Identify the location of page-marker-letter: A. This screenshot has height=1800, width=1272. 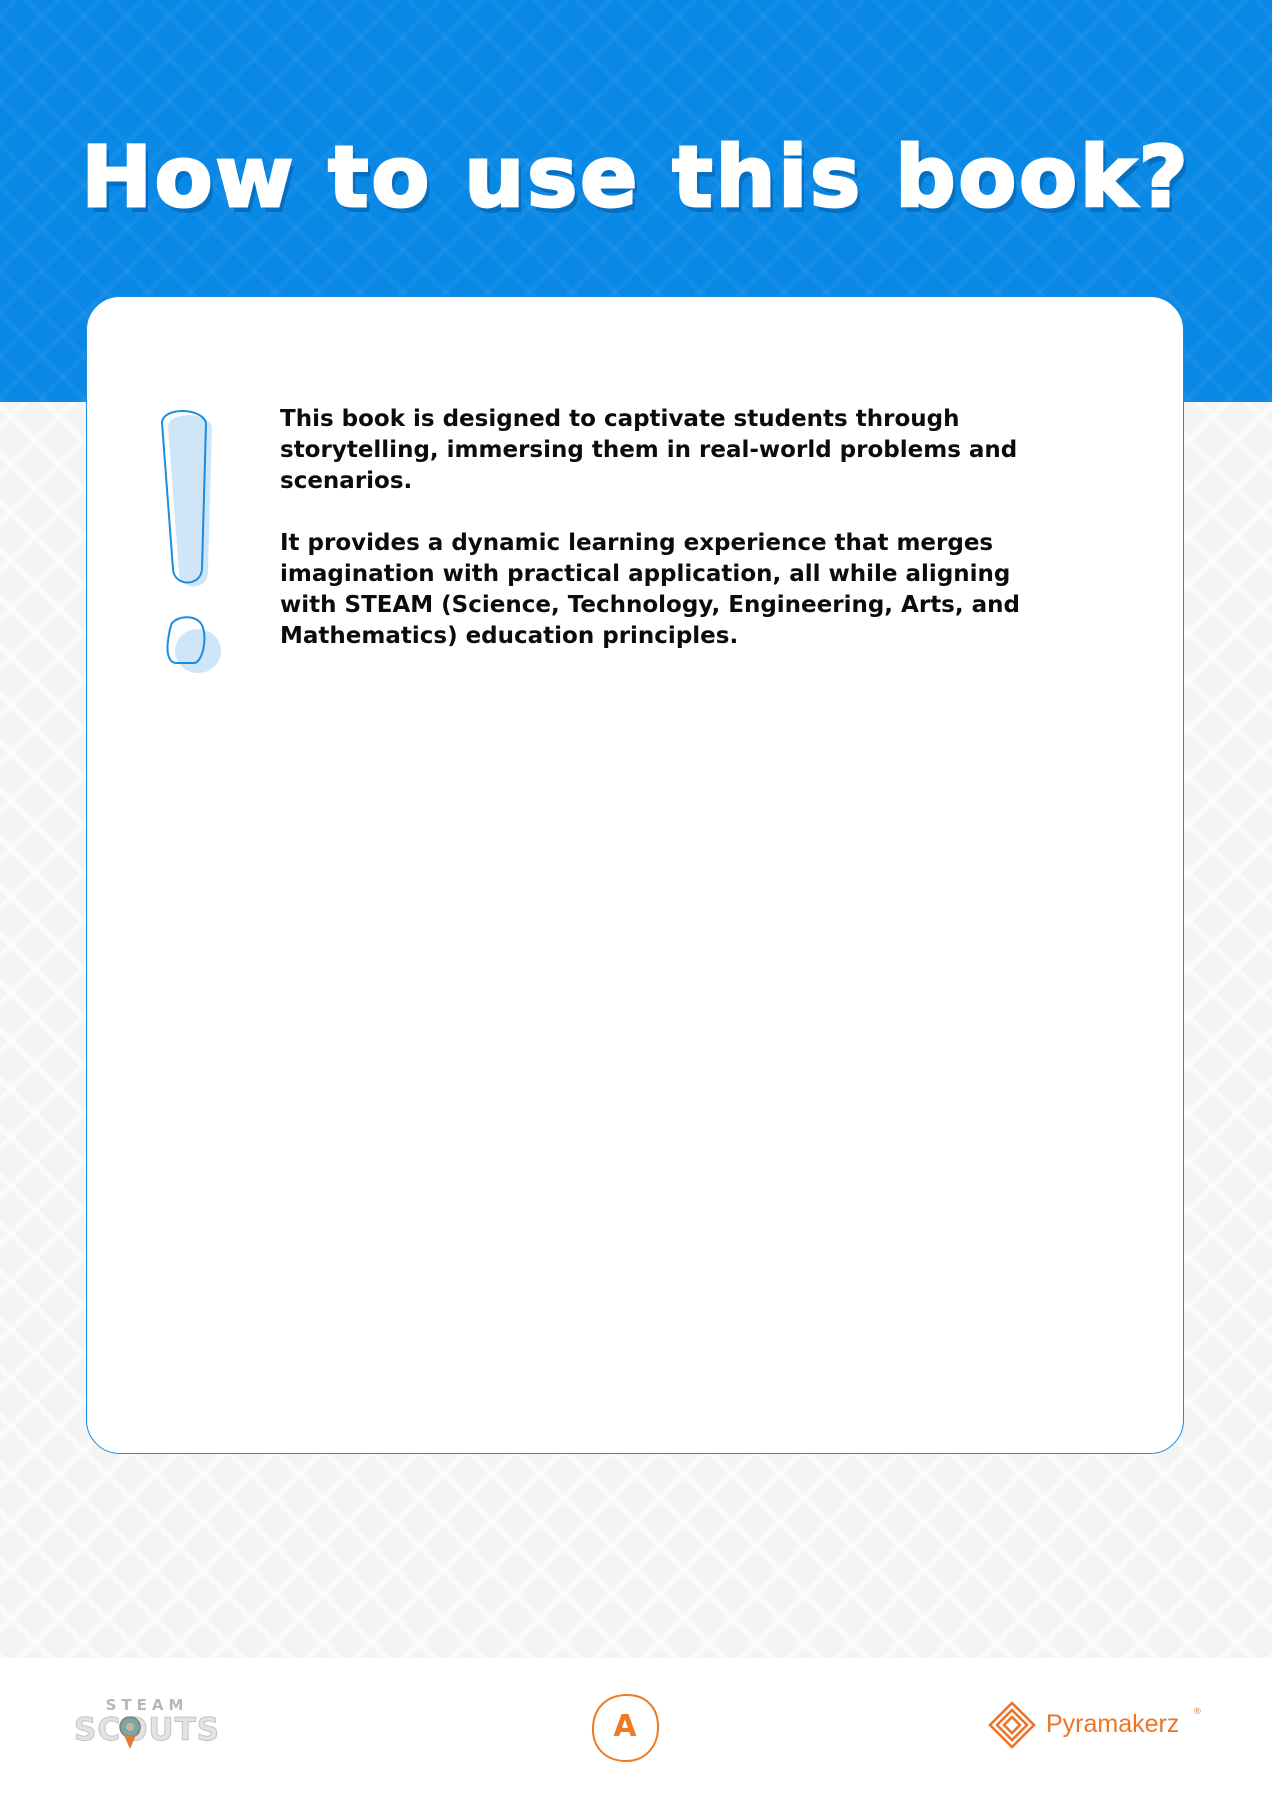
(625, 1726).